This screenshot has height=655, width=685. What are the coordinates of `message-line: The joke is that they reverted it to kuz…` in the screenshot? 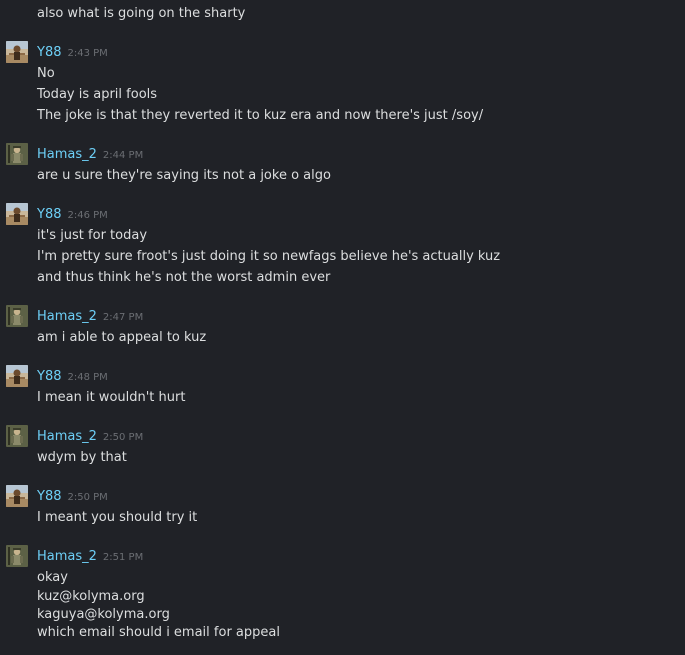 It's located at (260, 115).